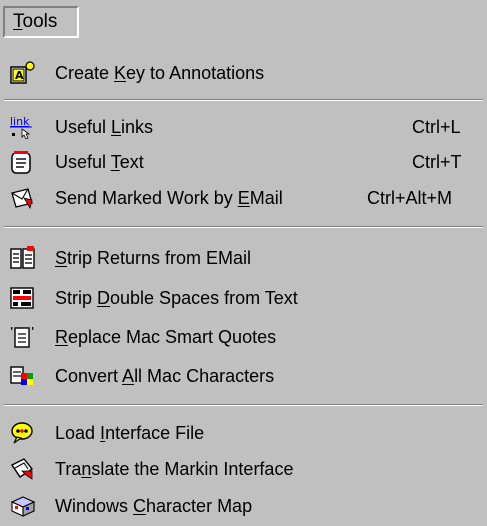 This screenshot has height=526, width=487. I want to click on menu-item-load-interface-file: Load Interface File, so click(243, 433).